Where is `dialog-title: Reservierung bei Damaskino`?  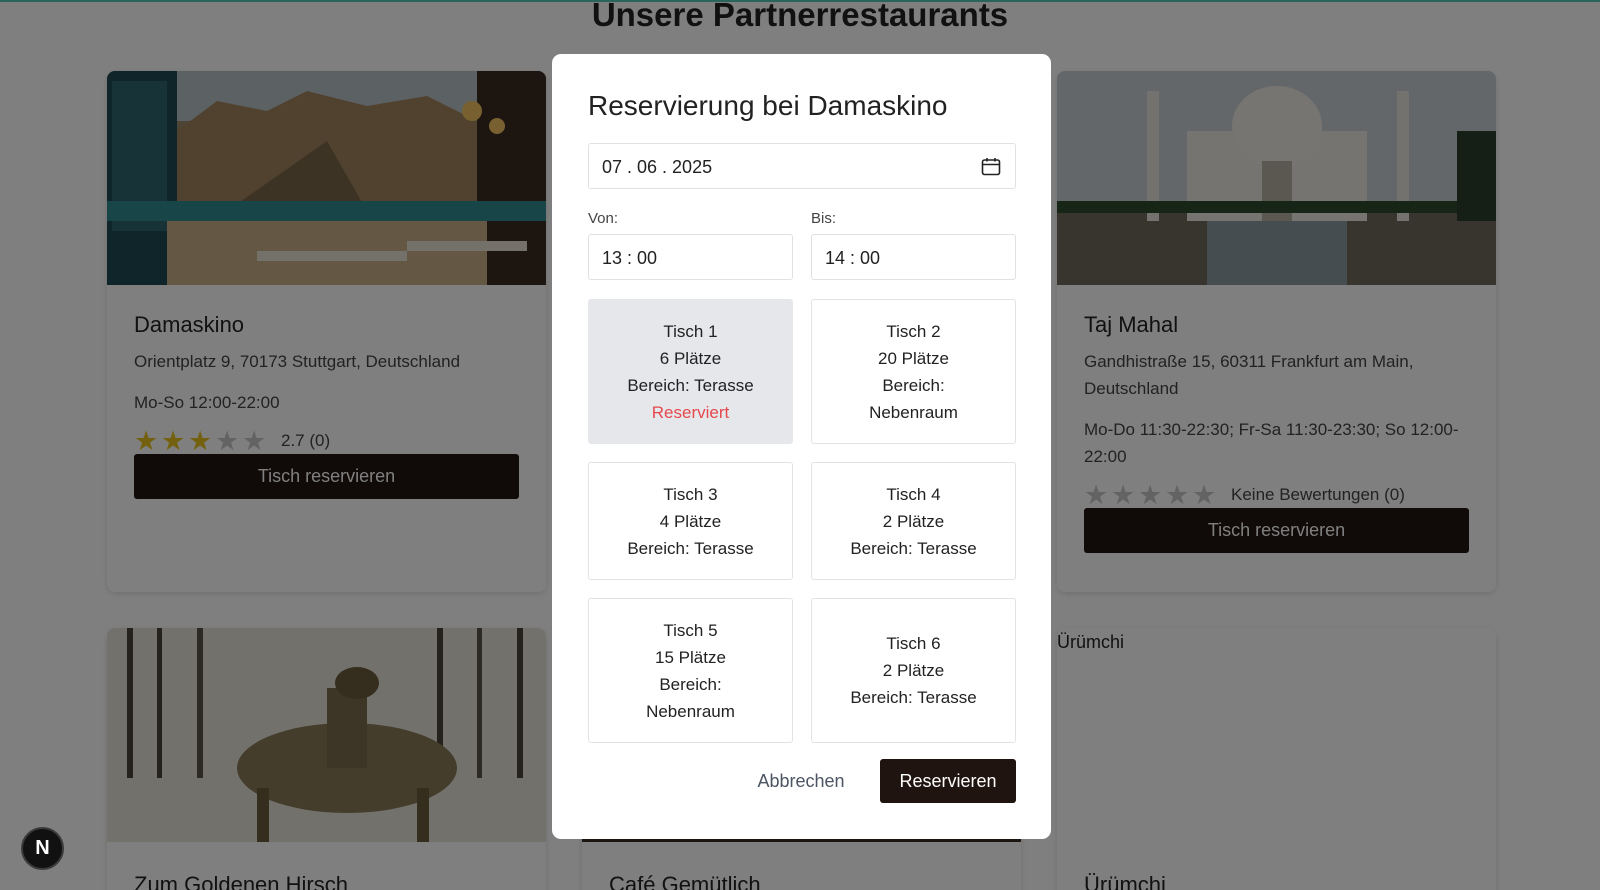 dialog-title: Reservierung bei Damaskino is located at coordinates (768, 105).